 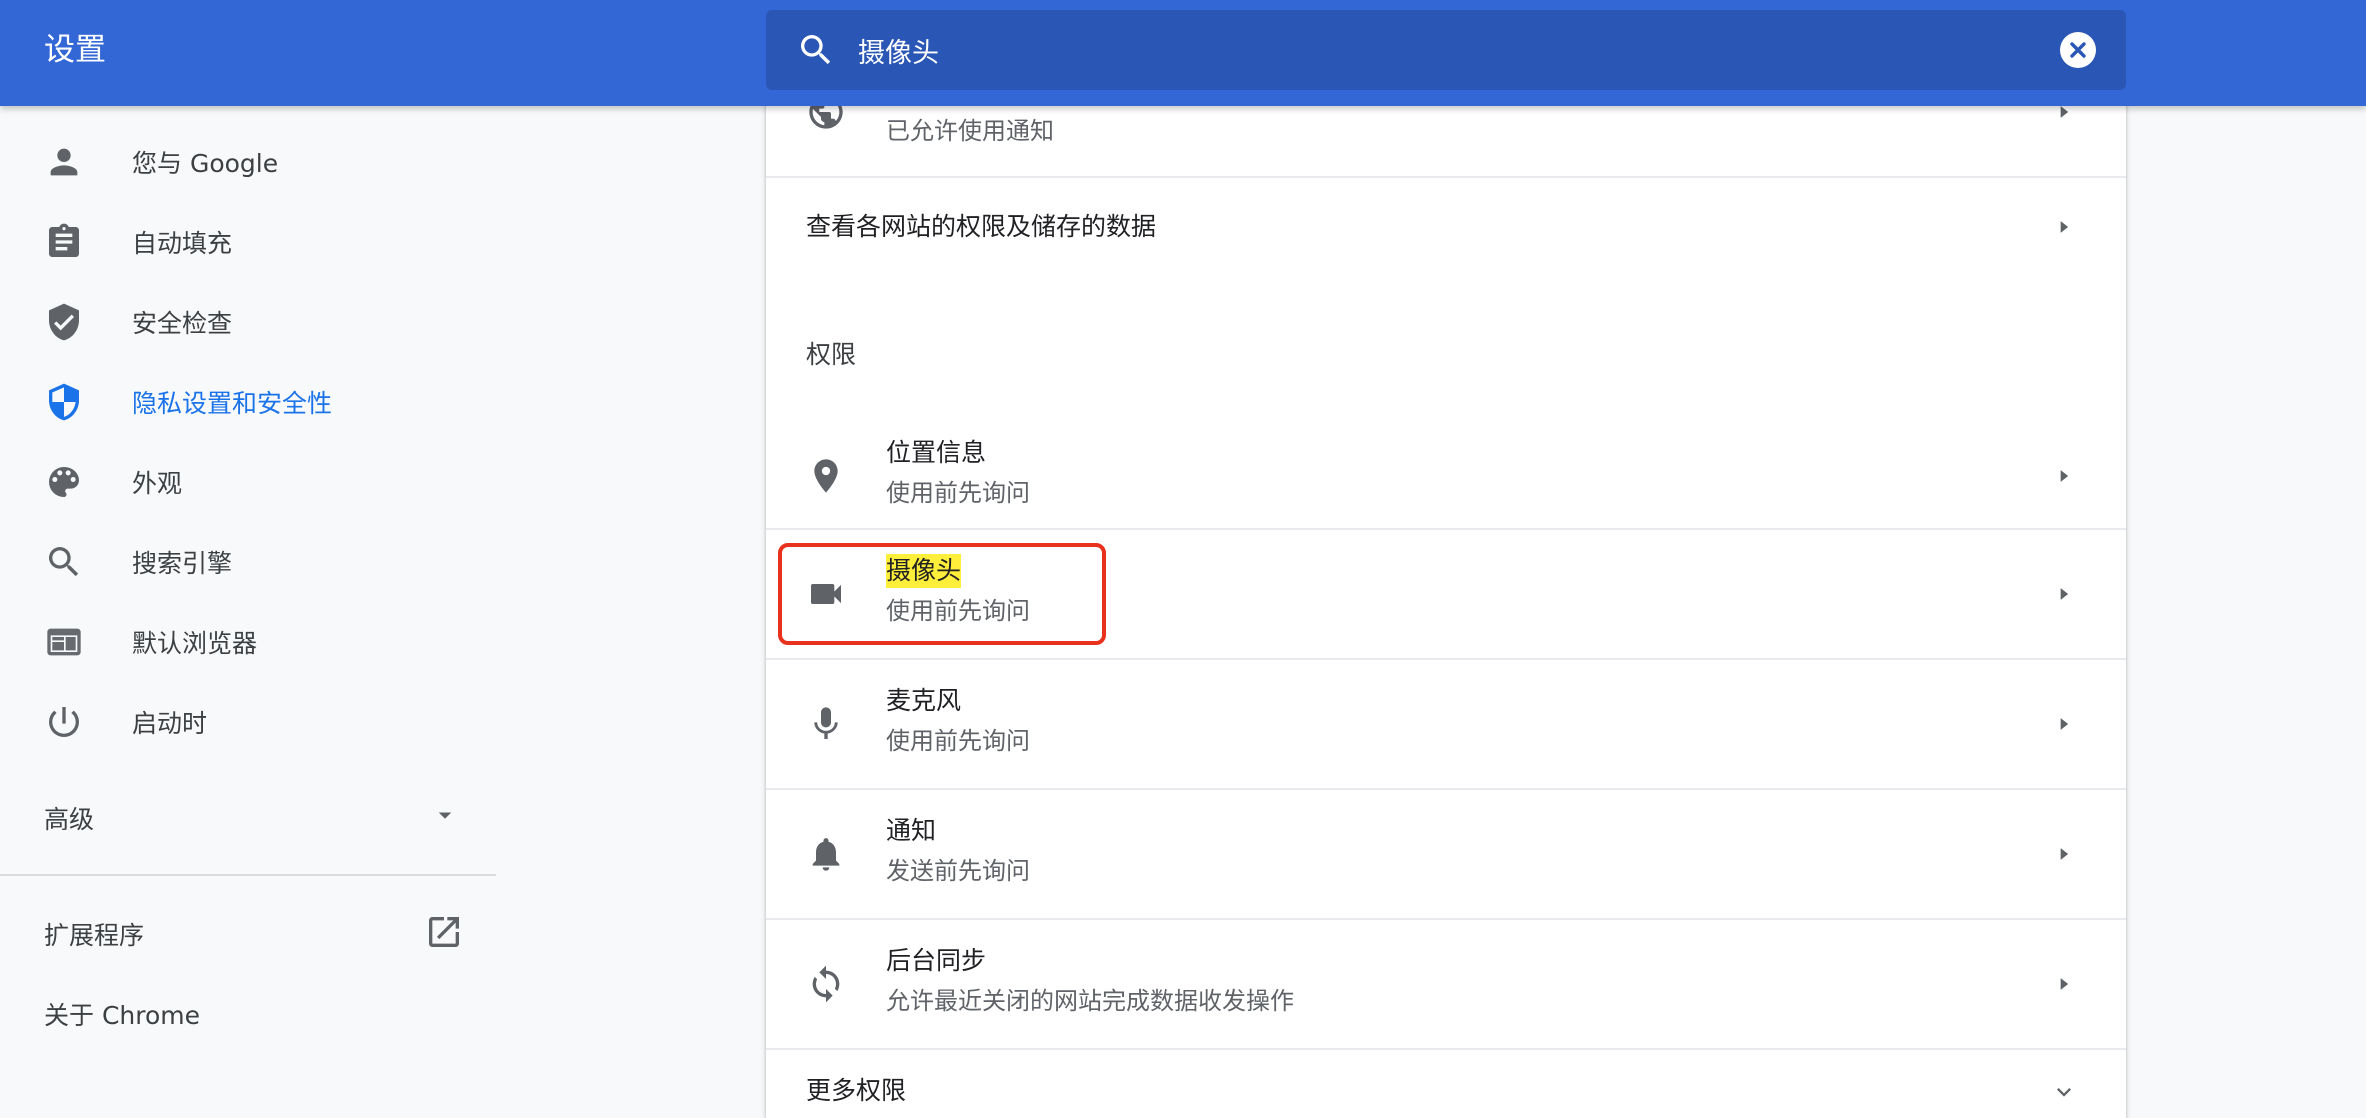 I want to click on palette-icon, so click(x=64, y=482).